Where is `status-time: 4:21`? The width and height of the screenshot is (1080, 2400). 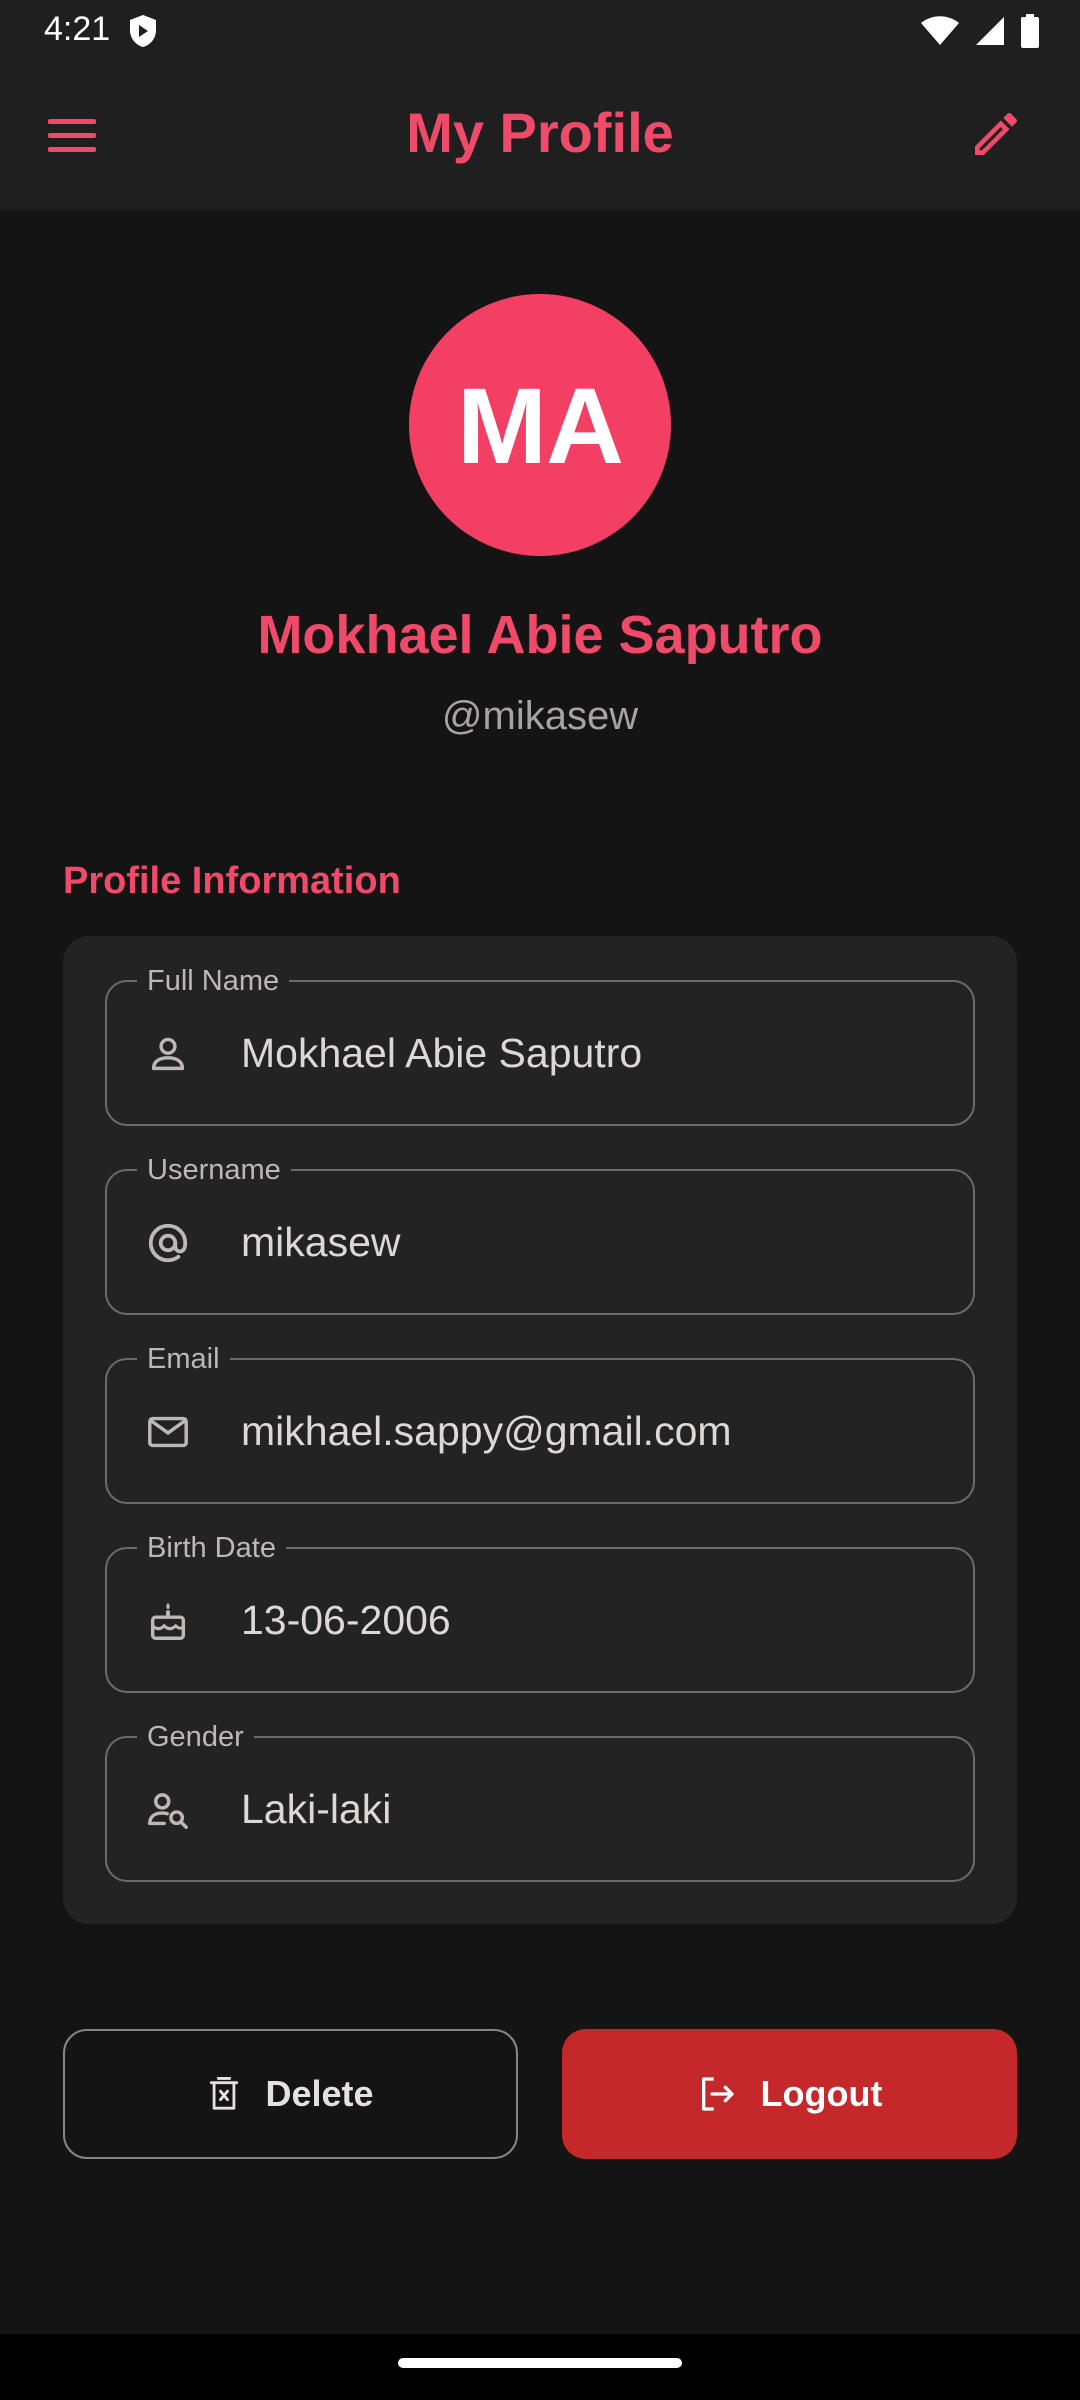 status-time: 4:21 is located at coordinates (77, 29).